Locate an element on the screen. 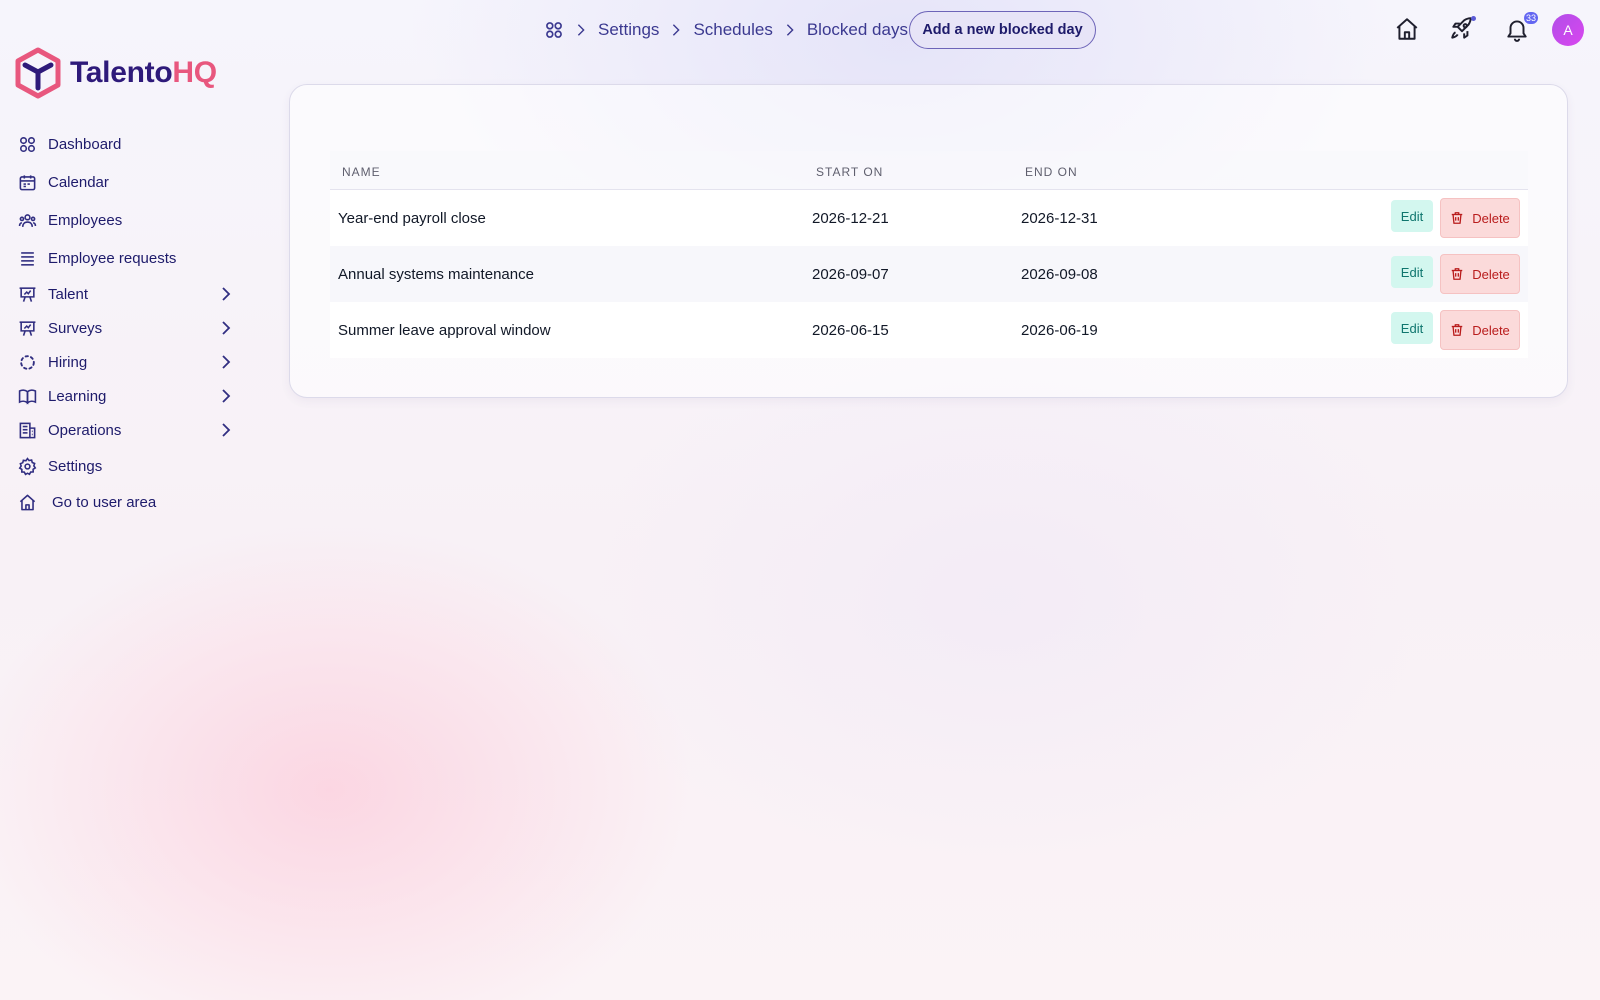  calendar-icon is located at coordinates (27, 182).